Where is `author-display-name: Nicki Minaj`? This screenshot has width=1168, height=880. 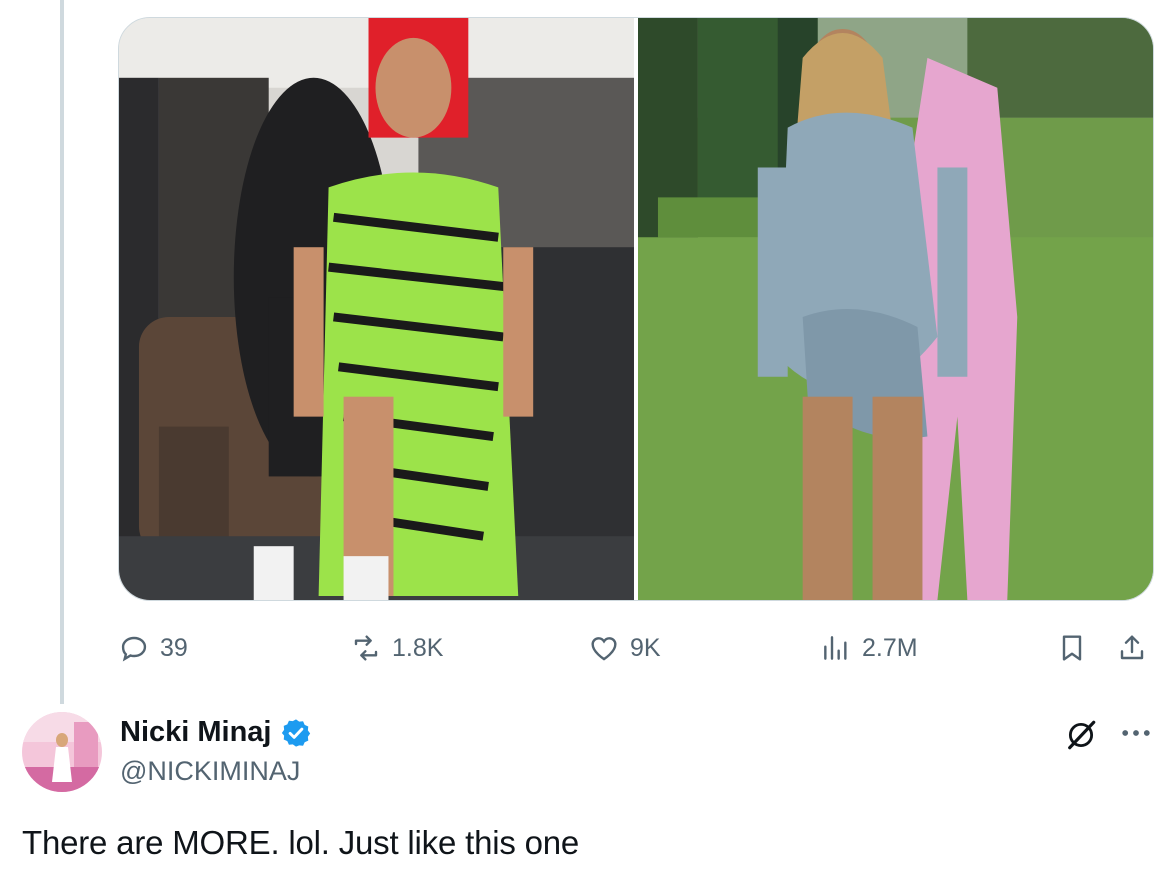 author-display-name: Nicki Minaj is located at coordinates (196, 732).